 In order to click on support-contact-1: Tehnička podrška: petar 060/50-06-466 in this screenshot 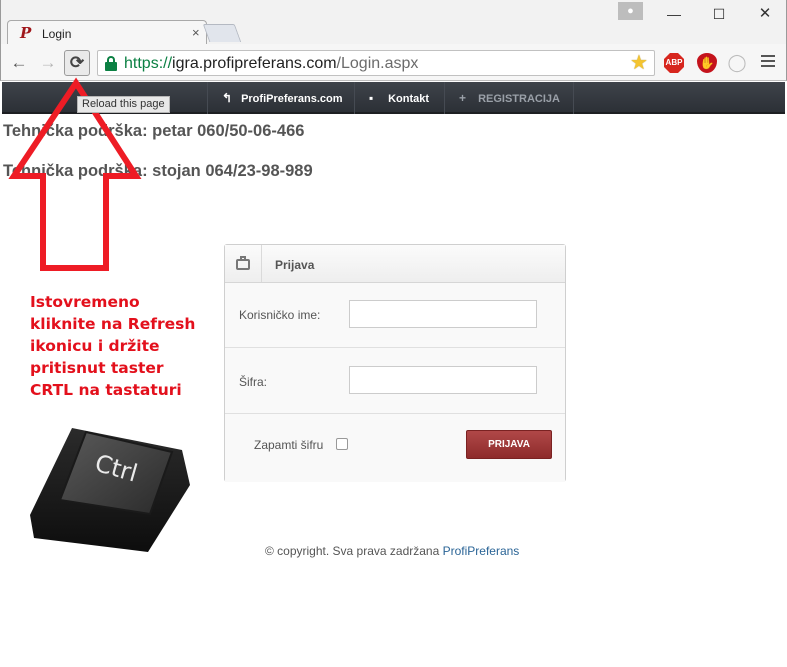, I will do `click(154, 131)`.